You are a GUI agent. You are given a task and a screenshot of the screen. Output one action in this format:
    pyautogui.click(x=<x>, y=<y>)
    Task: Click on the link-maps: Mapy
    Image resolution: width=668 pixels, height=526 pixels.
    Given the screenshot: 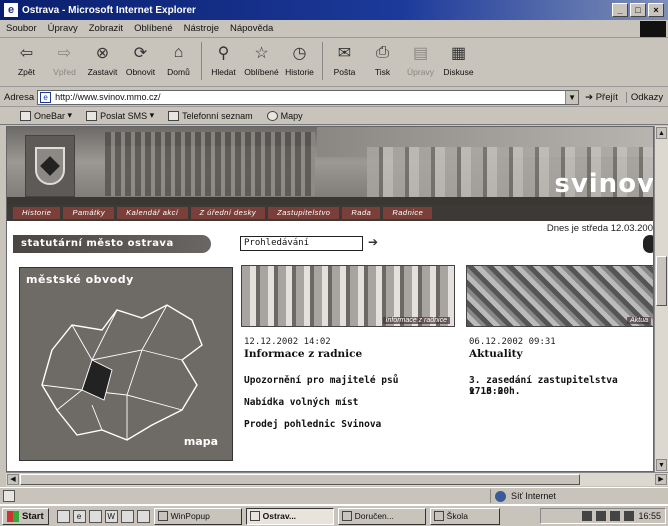 What is the action you would take?
    pyautogui.click(x=284, y=115)
    